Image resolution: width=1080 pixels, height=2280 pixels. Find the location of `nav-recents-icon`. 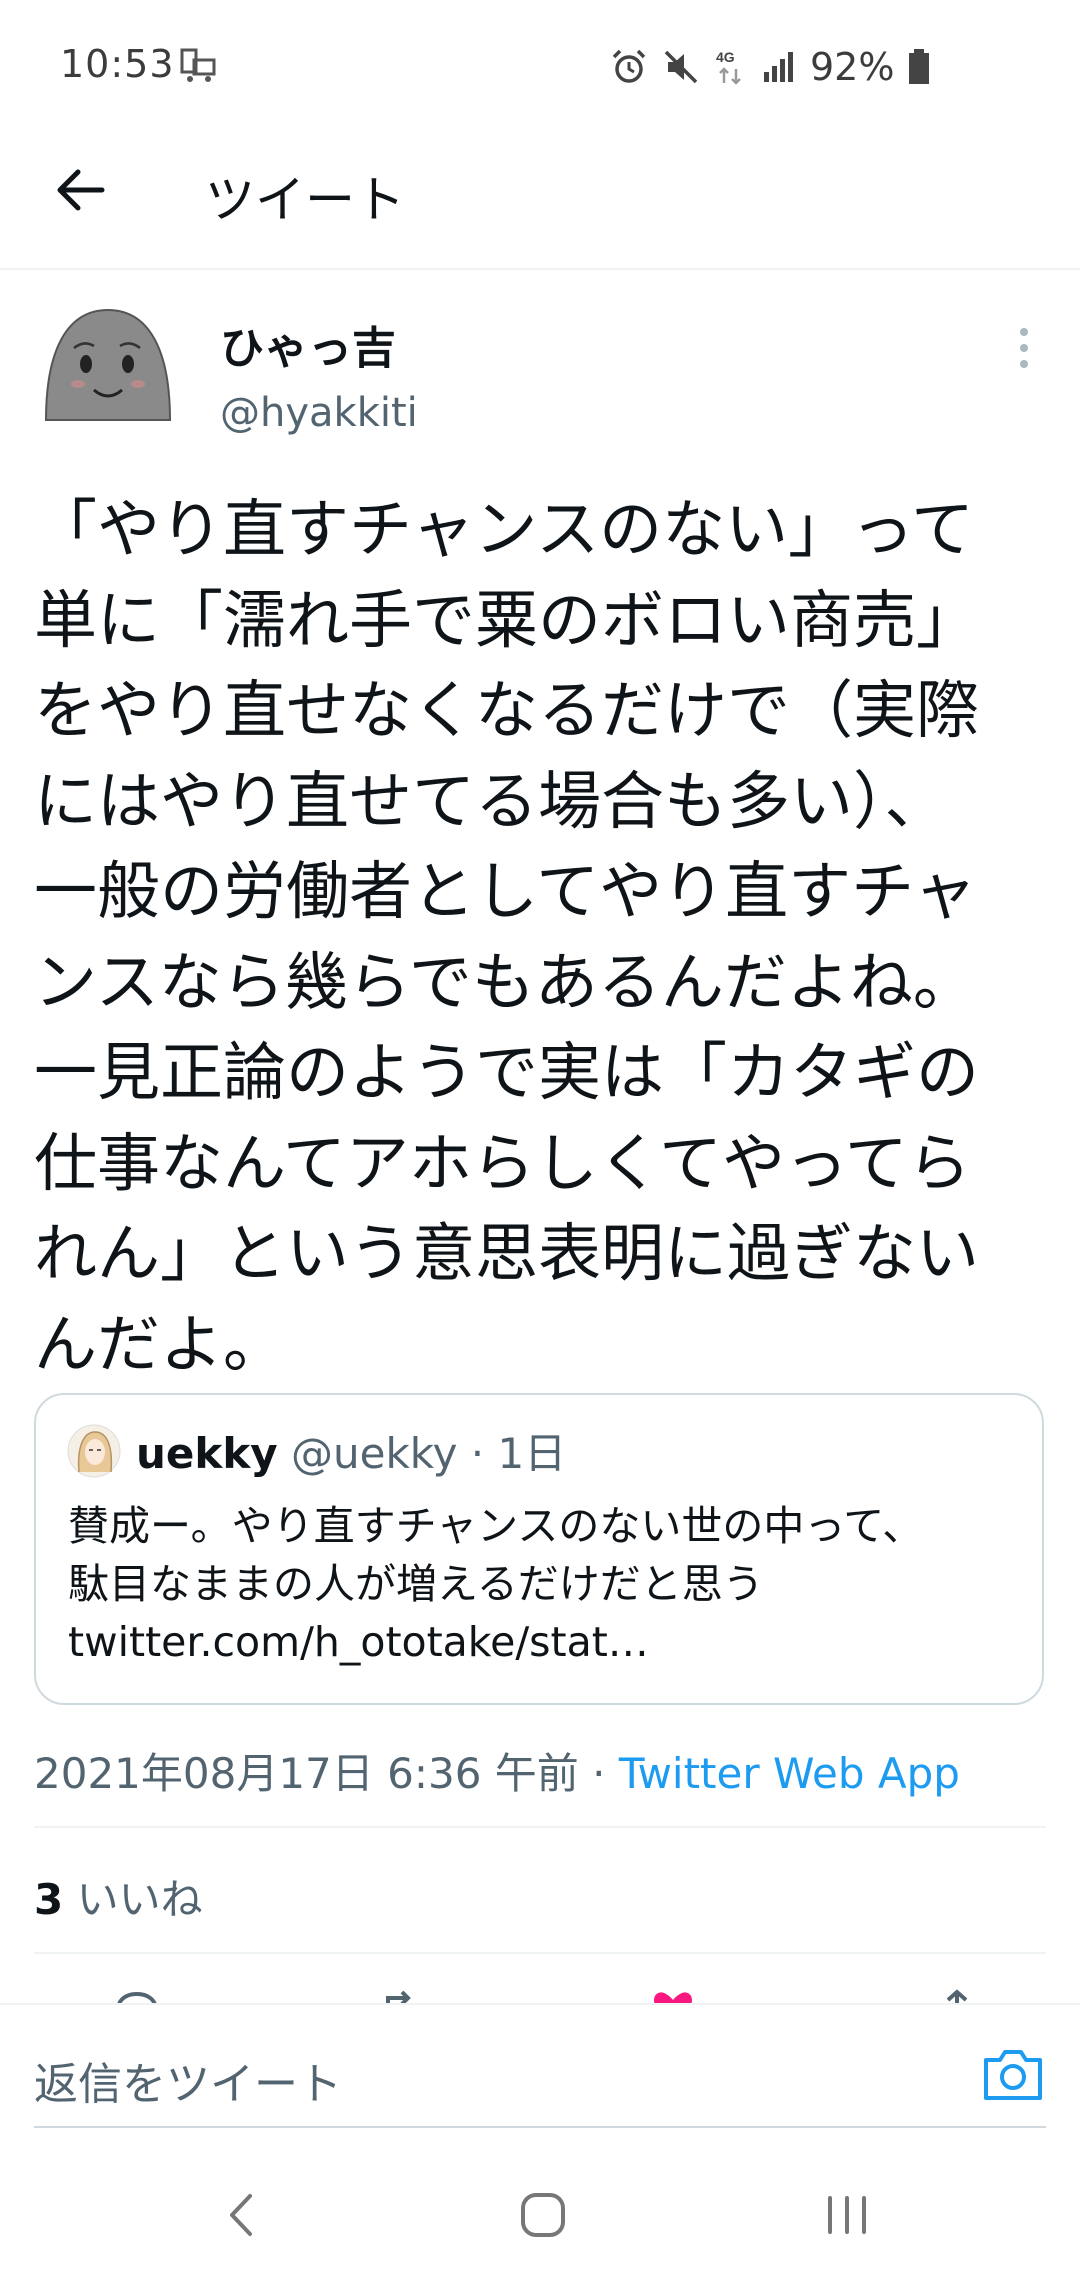

nav-recents-icon is located at coordinates (847, 2215).